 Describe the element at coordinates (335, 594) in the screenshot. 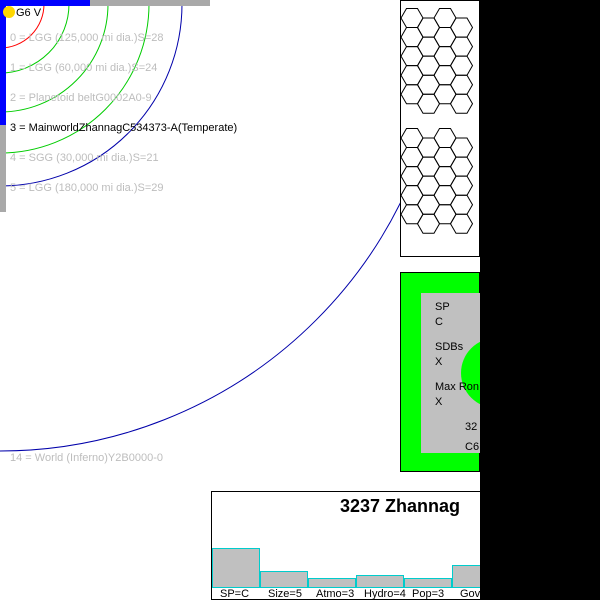

I see `chart-x-label: Atmo=3` at that location.